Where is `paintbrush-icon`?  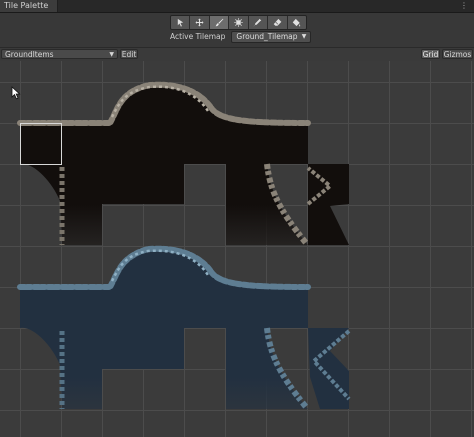 paintbrush-icon is located at coordinates (219, 22).